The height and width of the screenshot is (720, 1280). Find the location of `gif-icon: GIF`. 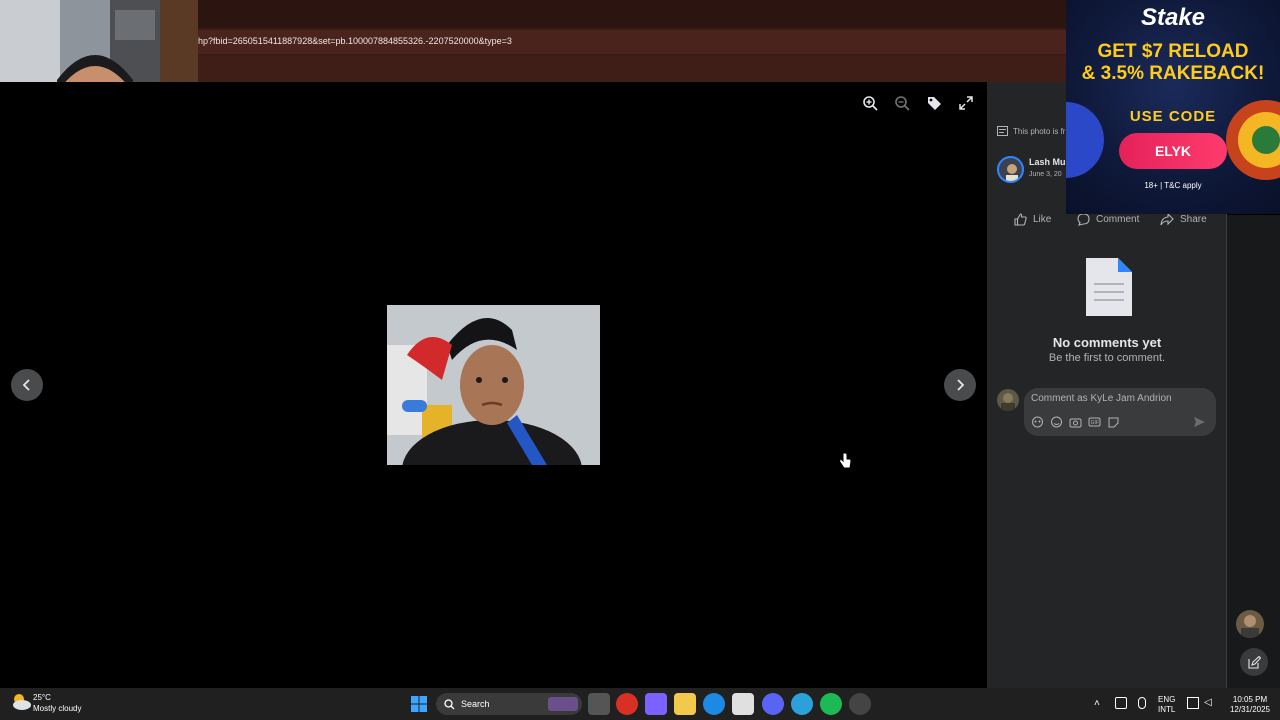

gif-icon: GIF is located at coordinates (1094, 422).